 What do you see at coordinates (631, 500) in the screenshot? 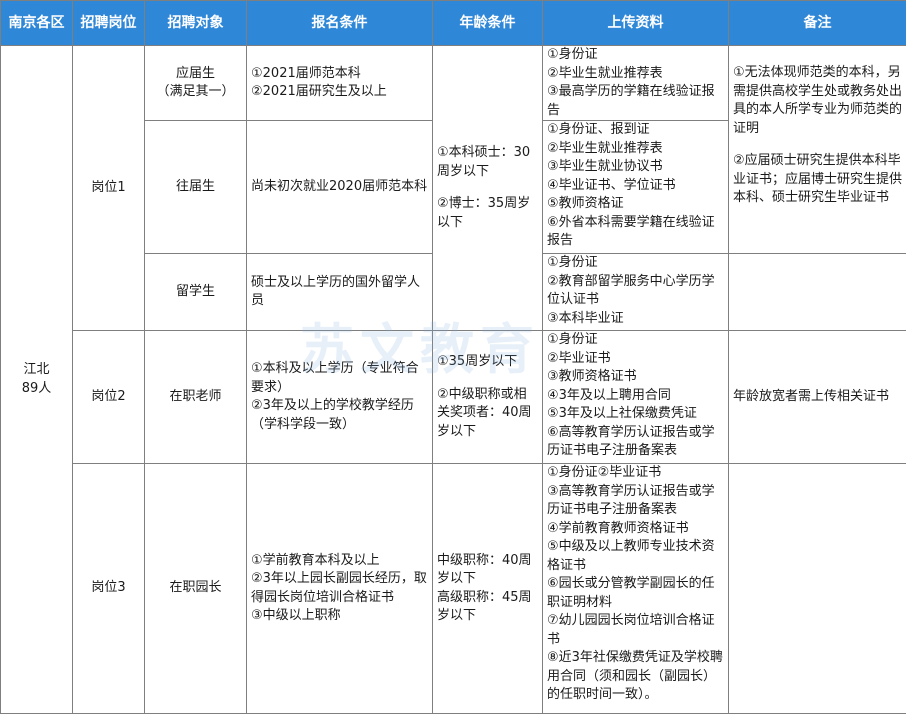
I see `upload-item: ③高等教育学历认证报告或学历证书电子注册备案表` at bounding box center [631, 500].